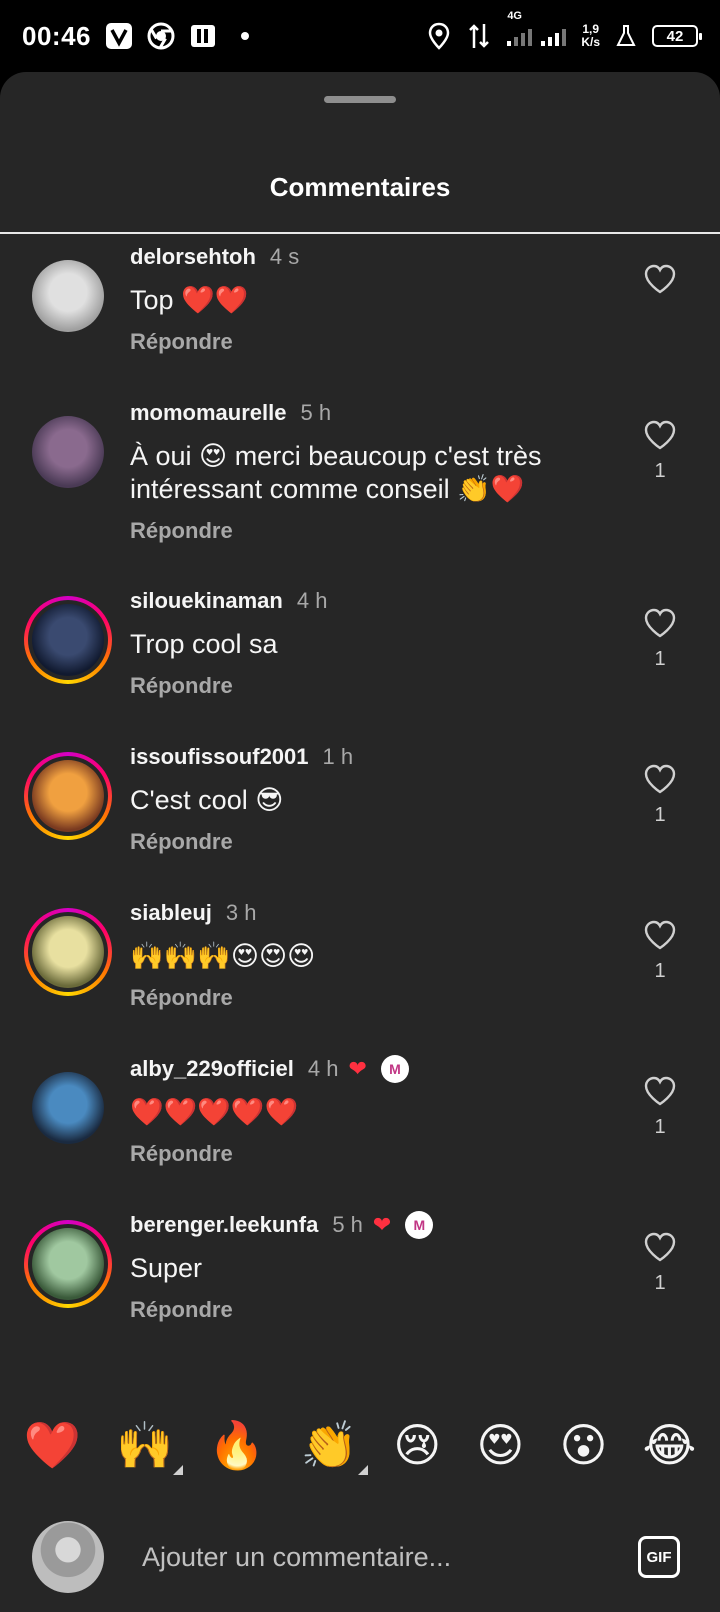  I want to click on reaction-emoji-button: 🔥, so click(236, 1445).